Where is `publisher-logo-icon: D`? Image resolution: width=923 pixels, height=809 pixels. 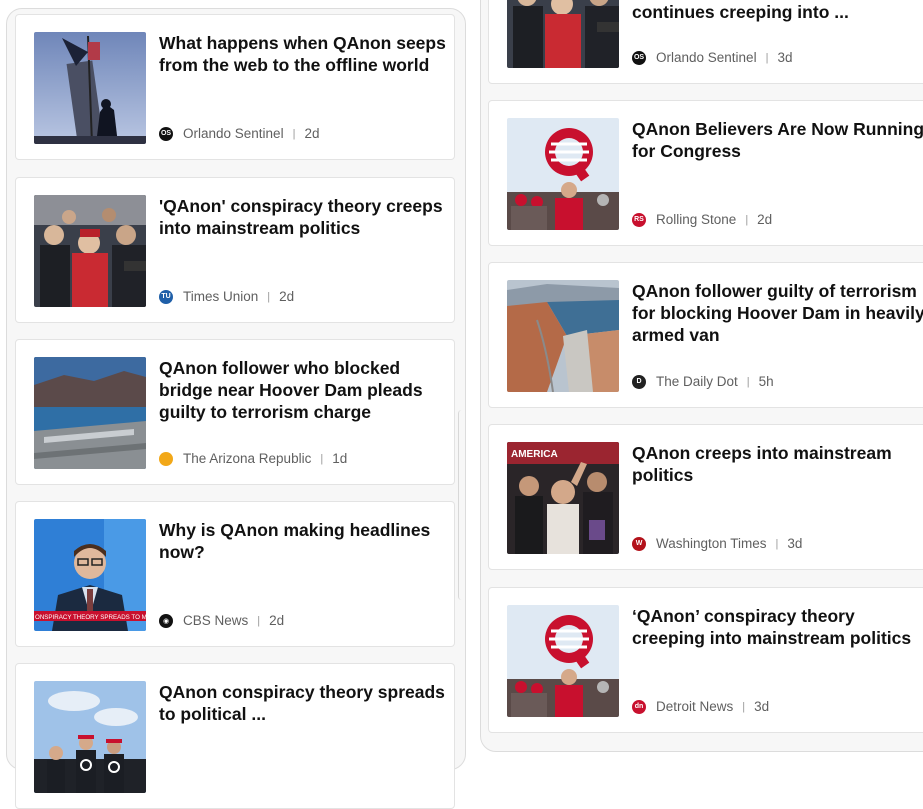 publisher-logo-icon: D is located at coordinates (639, 381).